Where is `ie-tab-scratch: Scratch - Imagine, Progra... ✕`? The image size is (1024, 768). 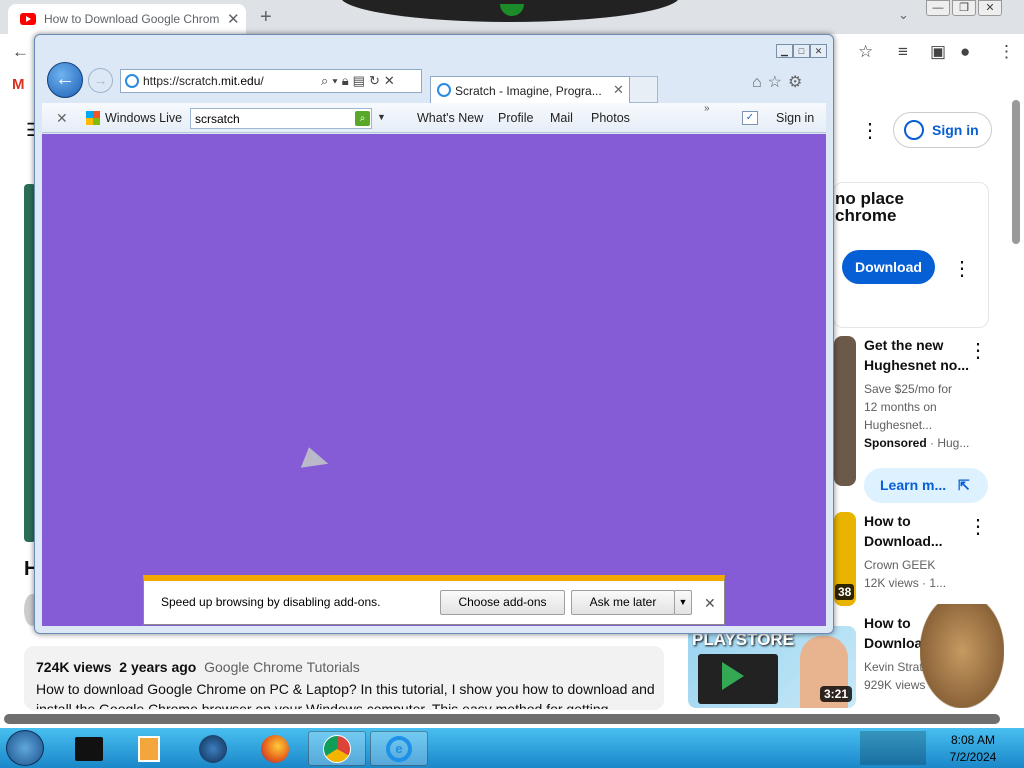
ie-tab-scratch: Scratch - Imagine, Progra... ✕ is located at coordinates (530, 89).